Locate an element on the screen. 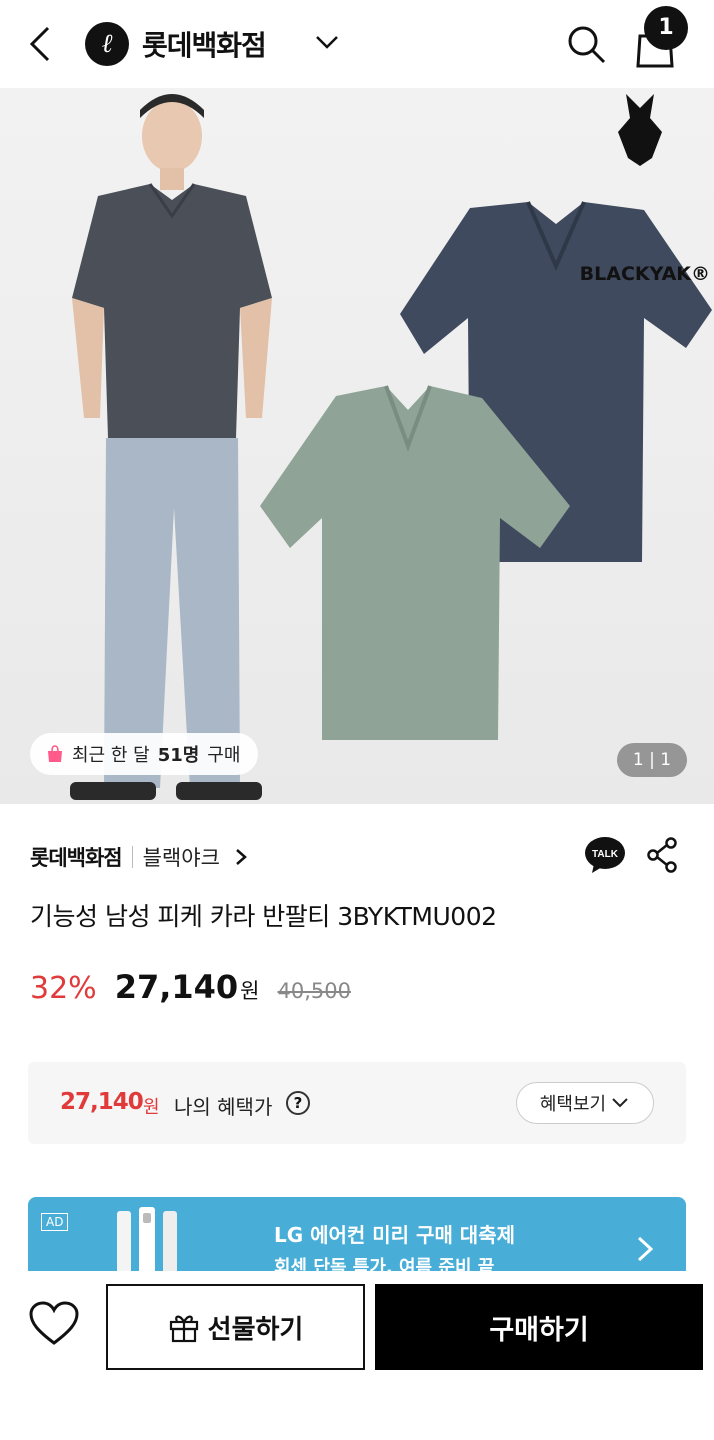 This screenshot has height=1440, width=714. help-icon: ? is located at coordinates (298, 1103).